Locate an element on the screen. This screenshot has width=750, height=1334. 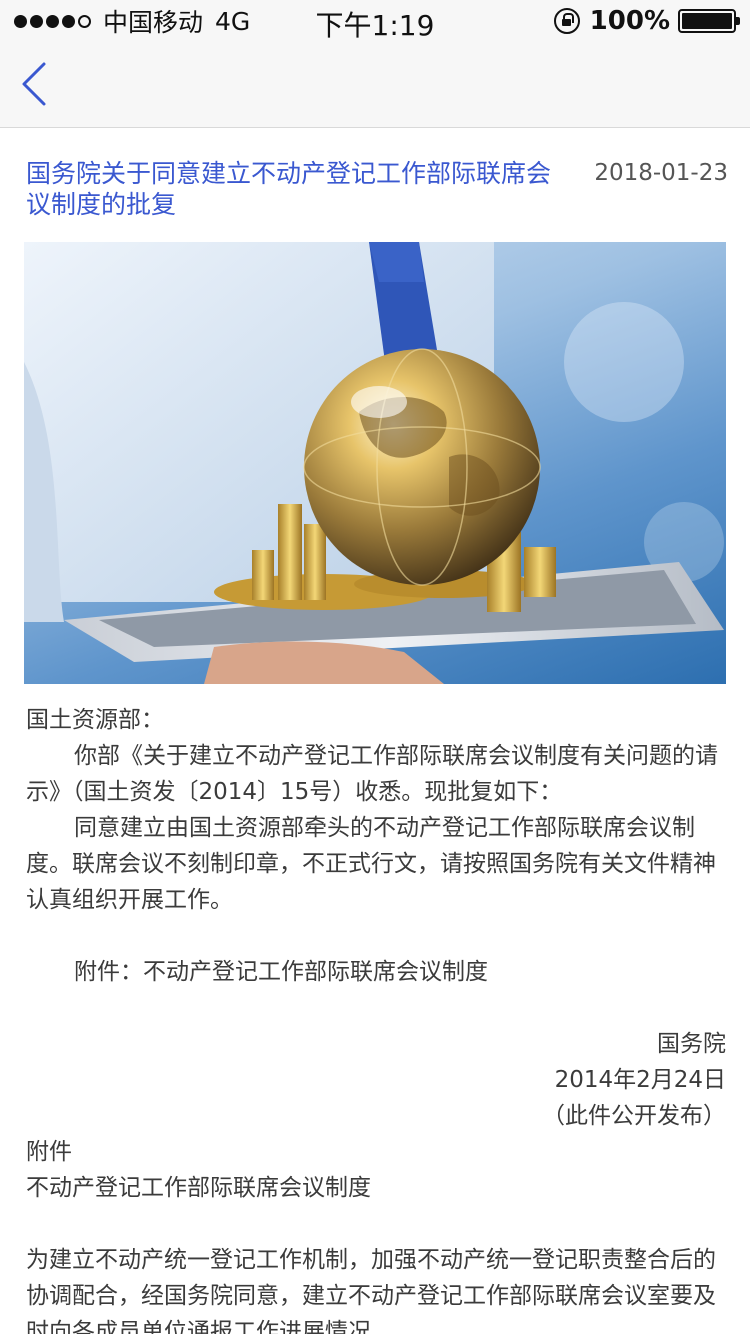
attachment-heading: 附件 is located at coordinates (49, 1152).